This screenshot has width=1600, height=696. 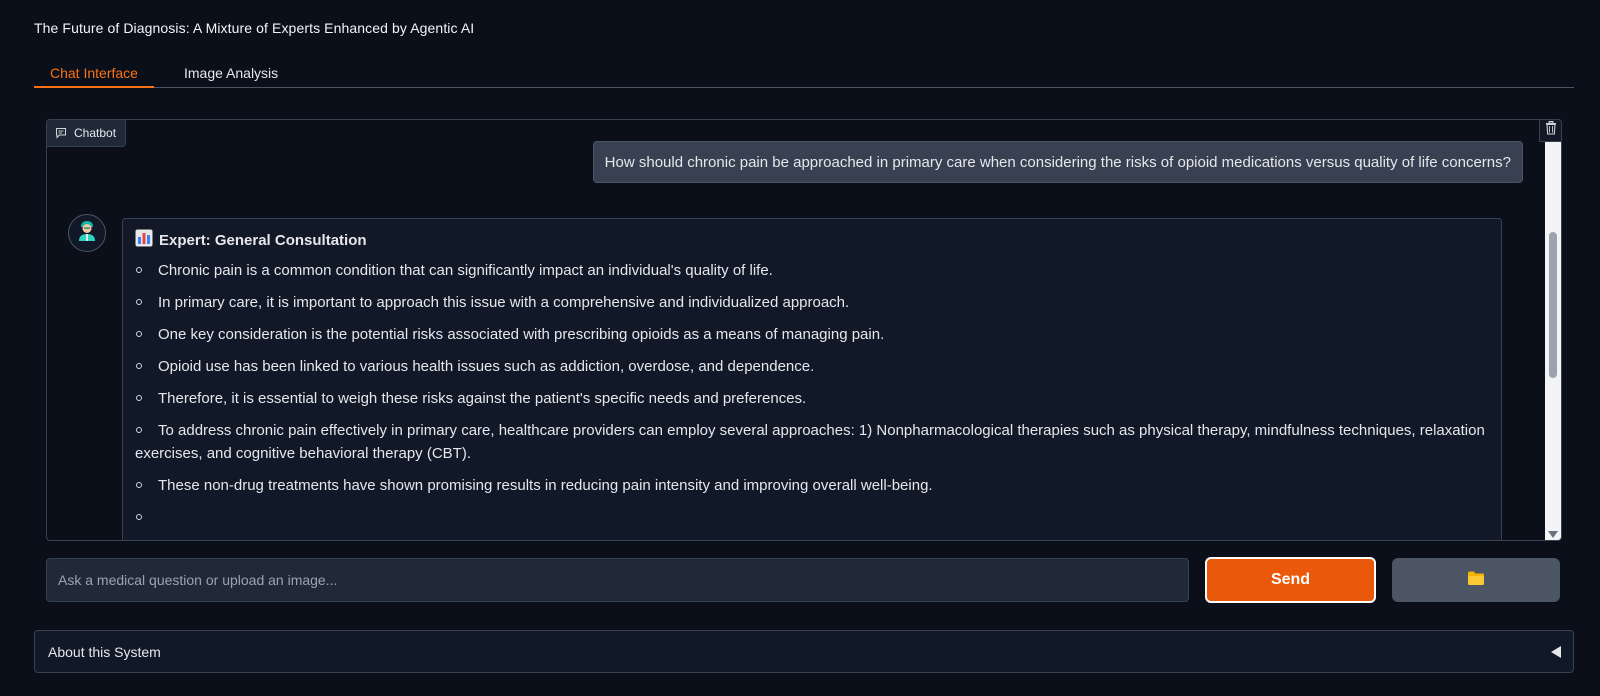 I want to click on chatbot-label: Chatbot, so click(x=87, y=133).